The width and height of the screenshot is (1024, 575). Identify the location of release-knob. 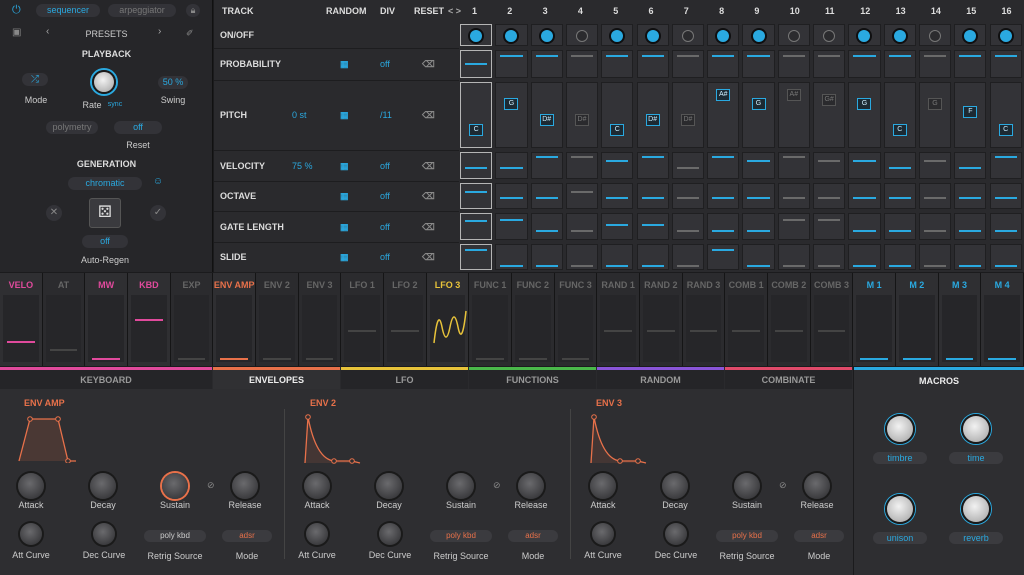
(531, 486).